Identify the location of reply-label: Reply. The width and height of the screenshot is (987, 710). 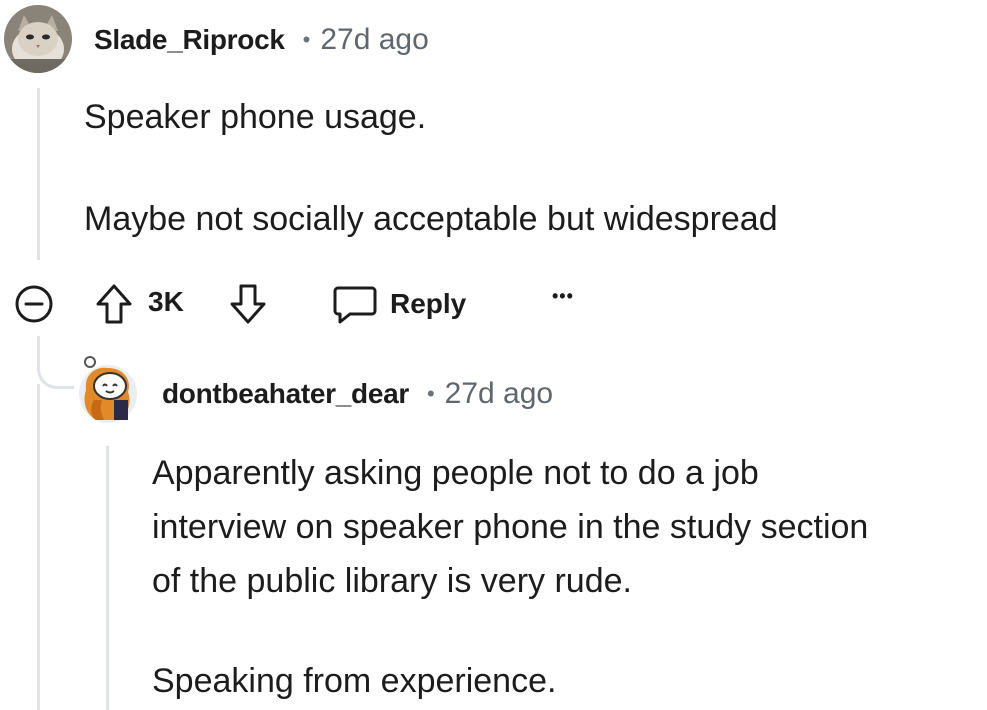
(428, 303).